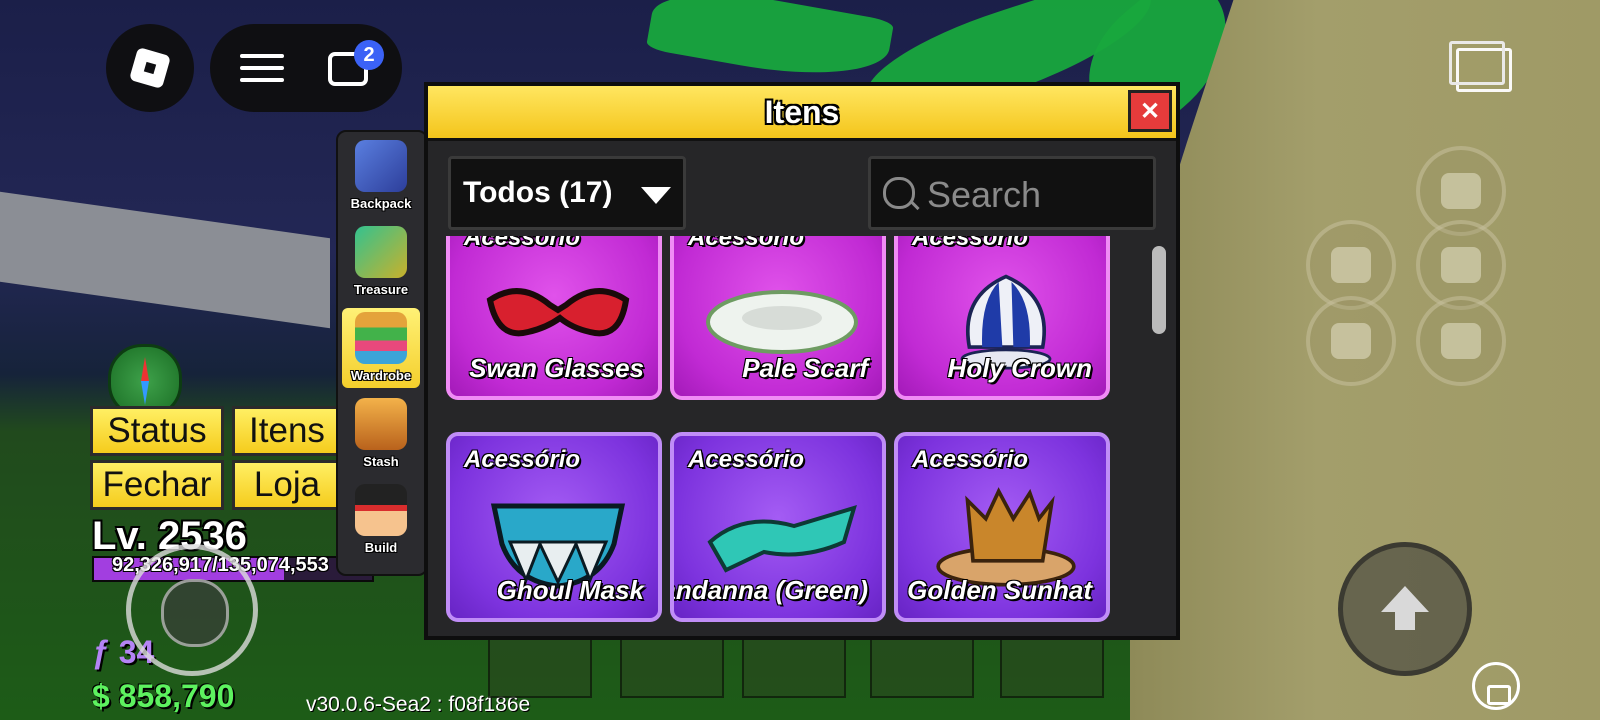  Describe the element at coordinates (1461, 341) in the screenshot. I see `skill-button-fire` at that location.